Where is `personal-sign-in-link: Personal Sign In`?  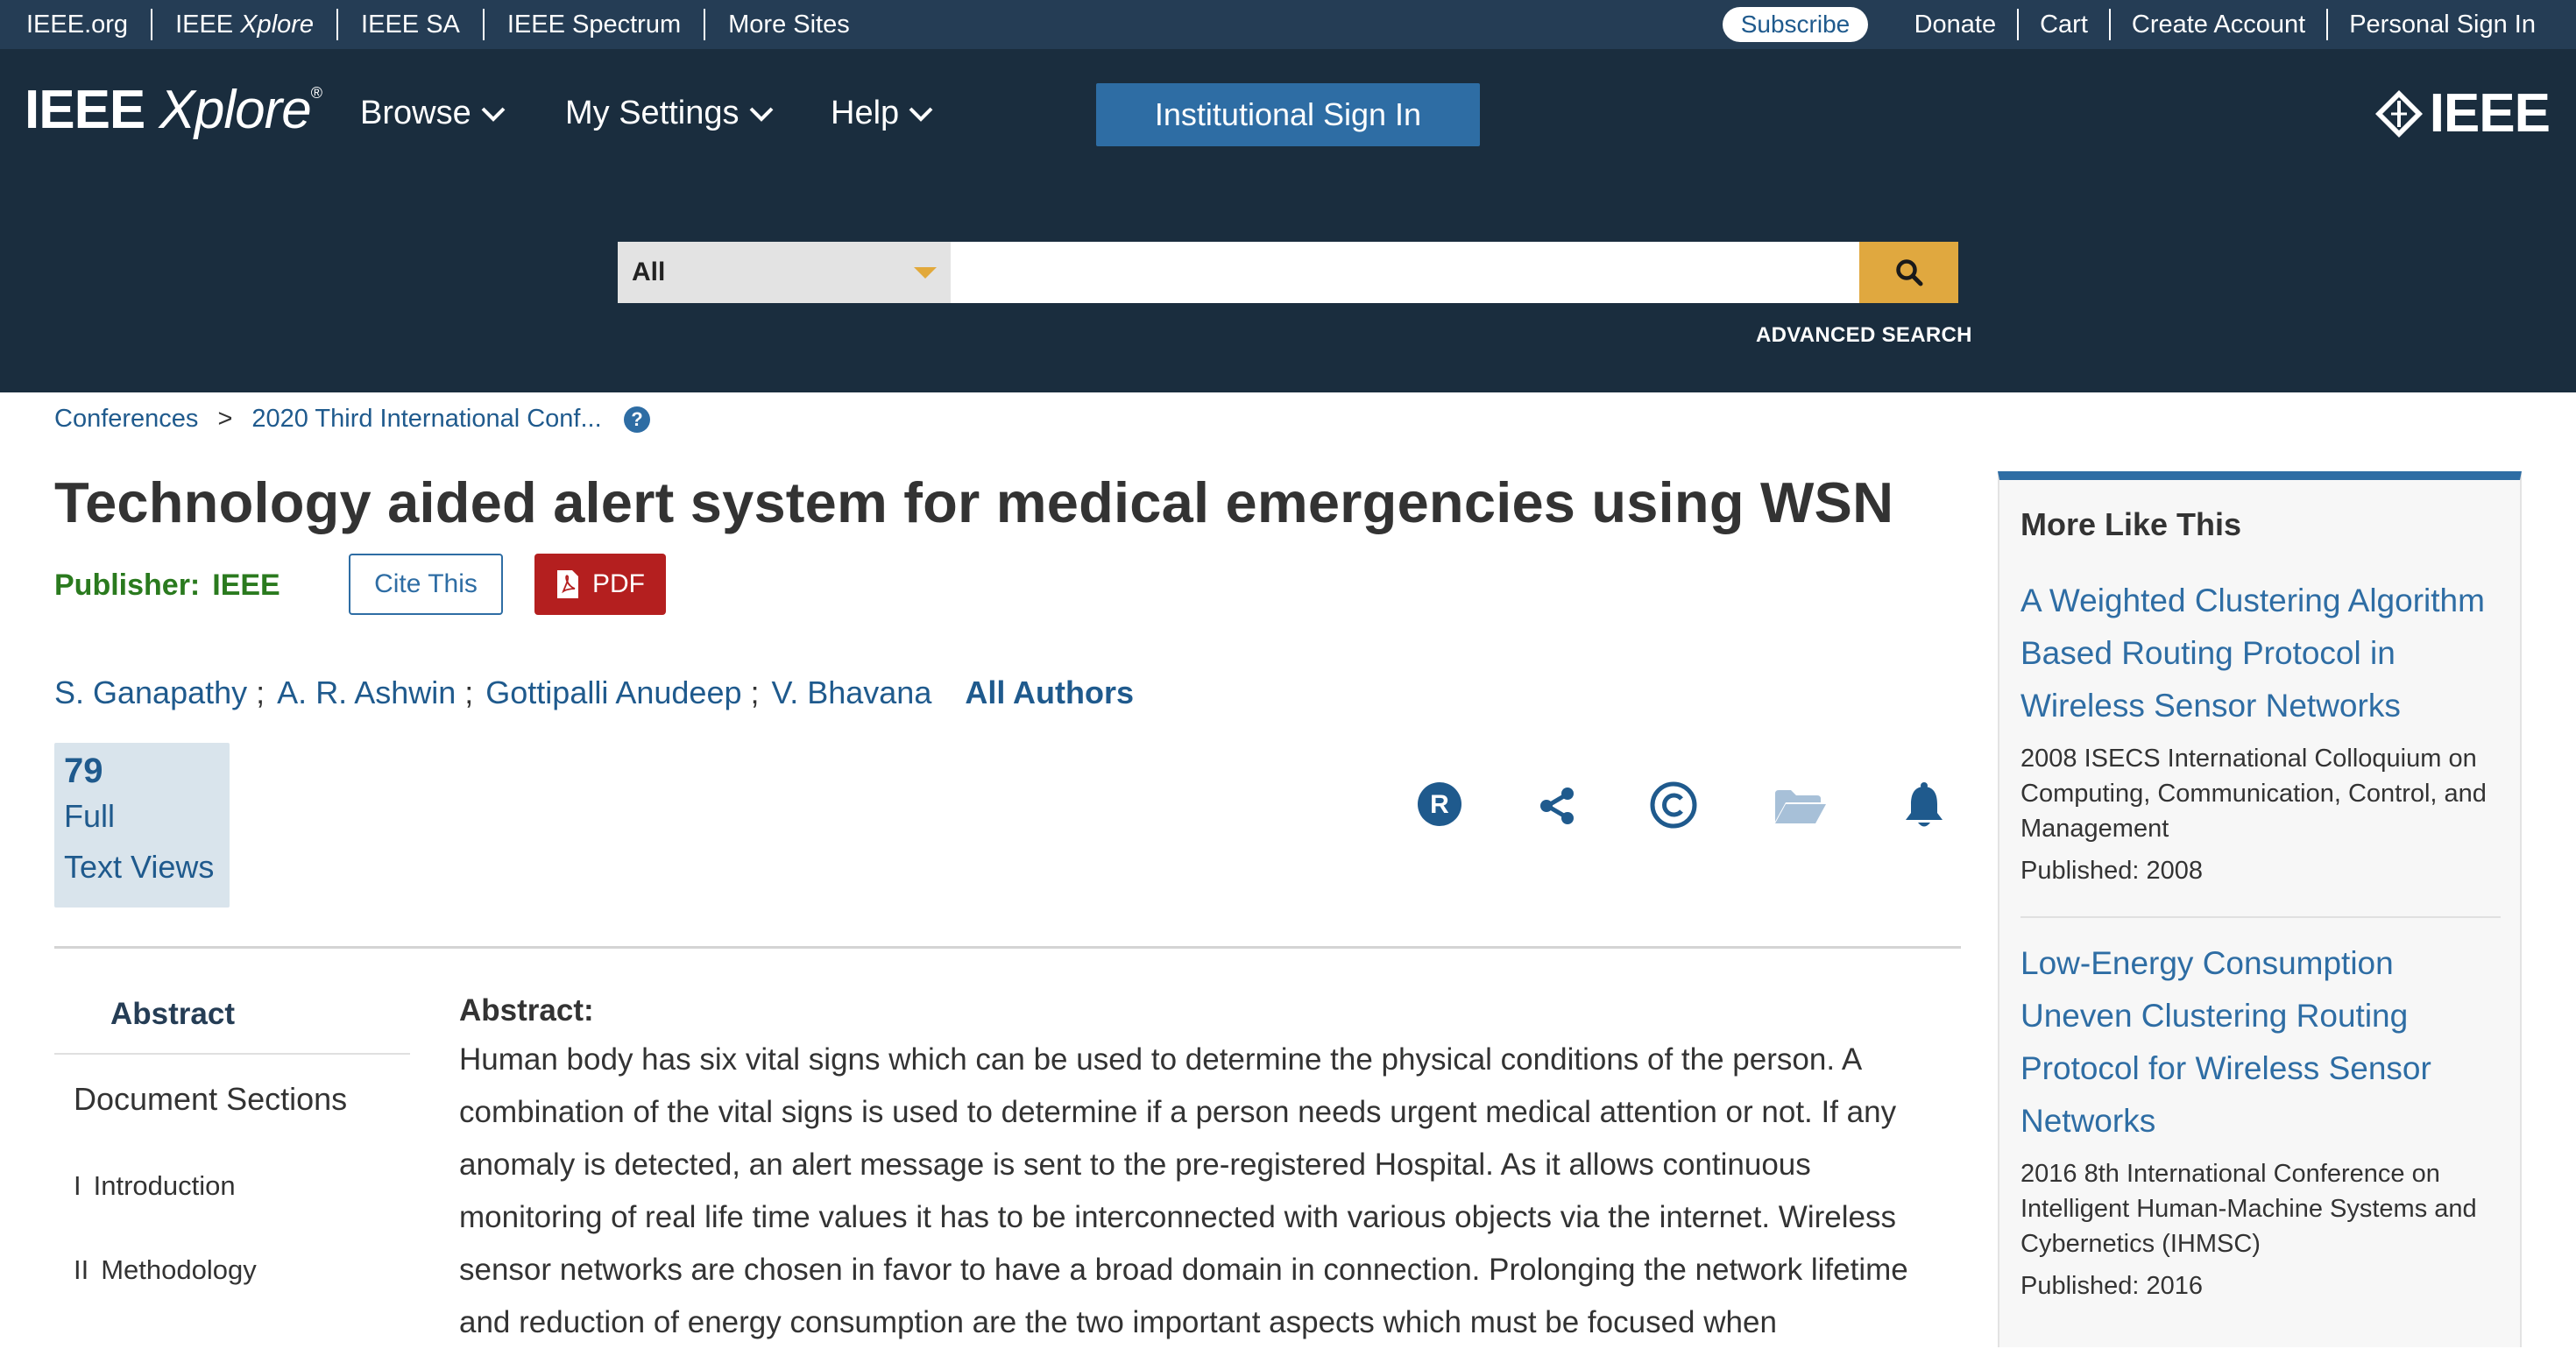 personal-sign-in-link: Personal Sign In is located at coordinates (2439, 24).